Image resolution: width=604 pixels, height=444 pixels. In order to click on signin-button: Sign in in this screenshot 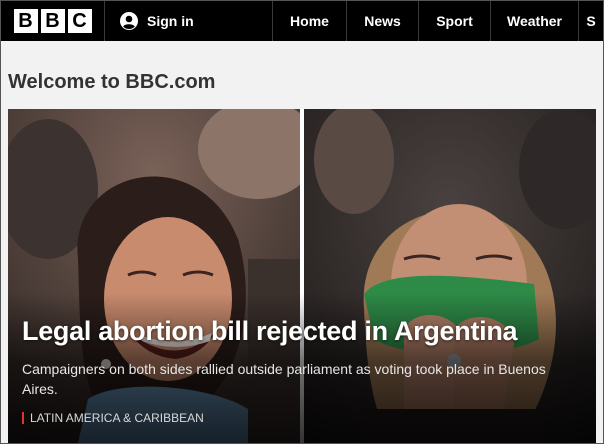, I will do `click(189, 21)`.